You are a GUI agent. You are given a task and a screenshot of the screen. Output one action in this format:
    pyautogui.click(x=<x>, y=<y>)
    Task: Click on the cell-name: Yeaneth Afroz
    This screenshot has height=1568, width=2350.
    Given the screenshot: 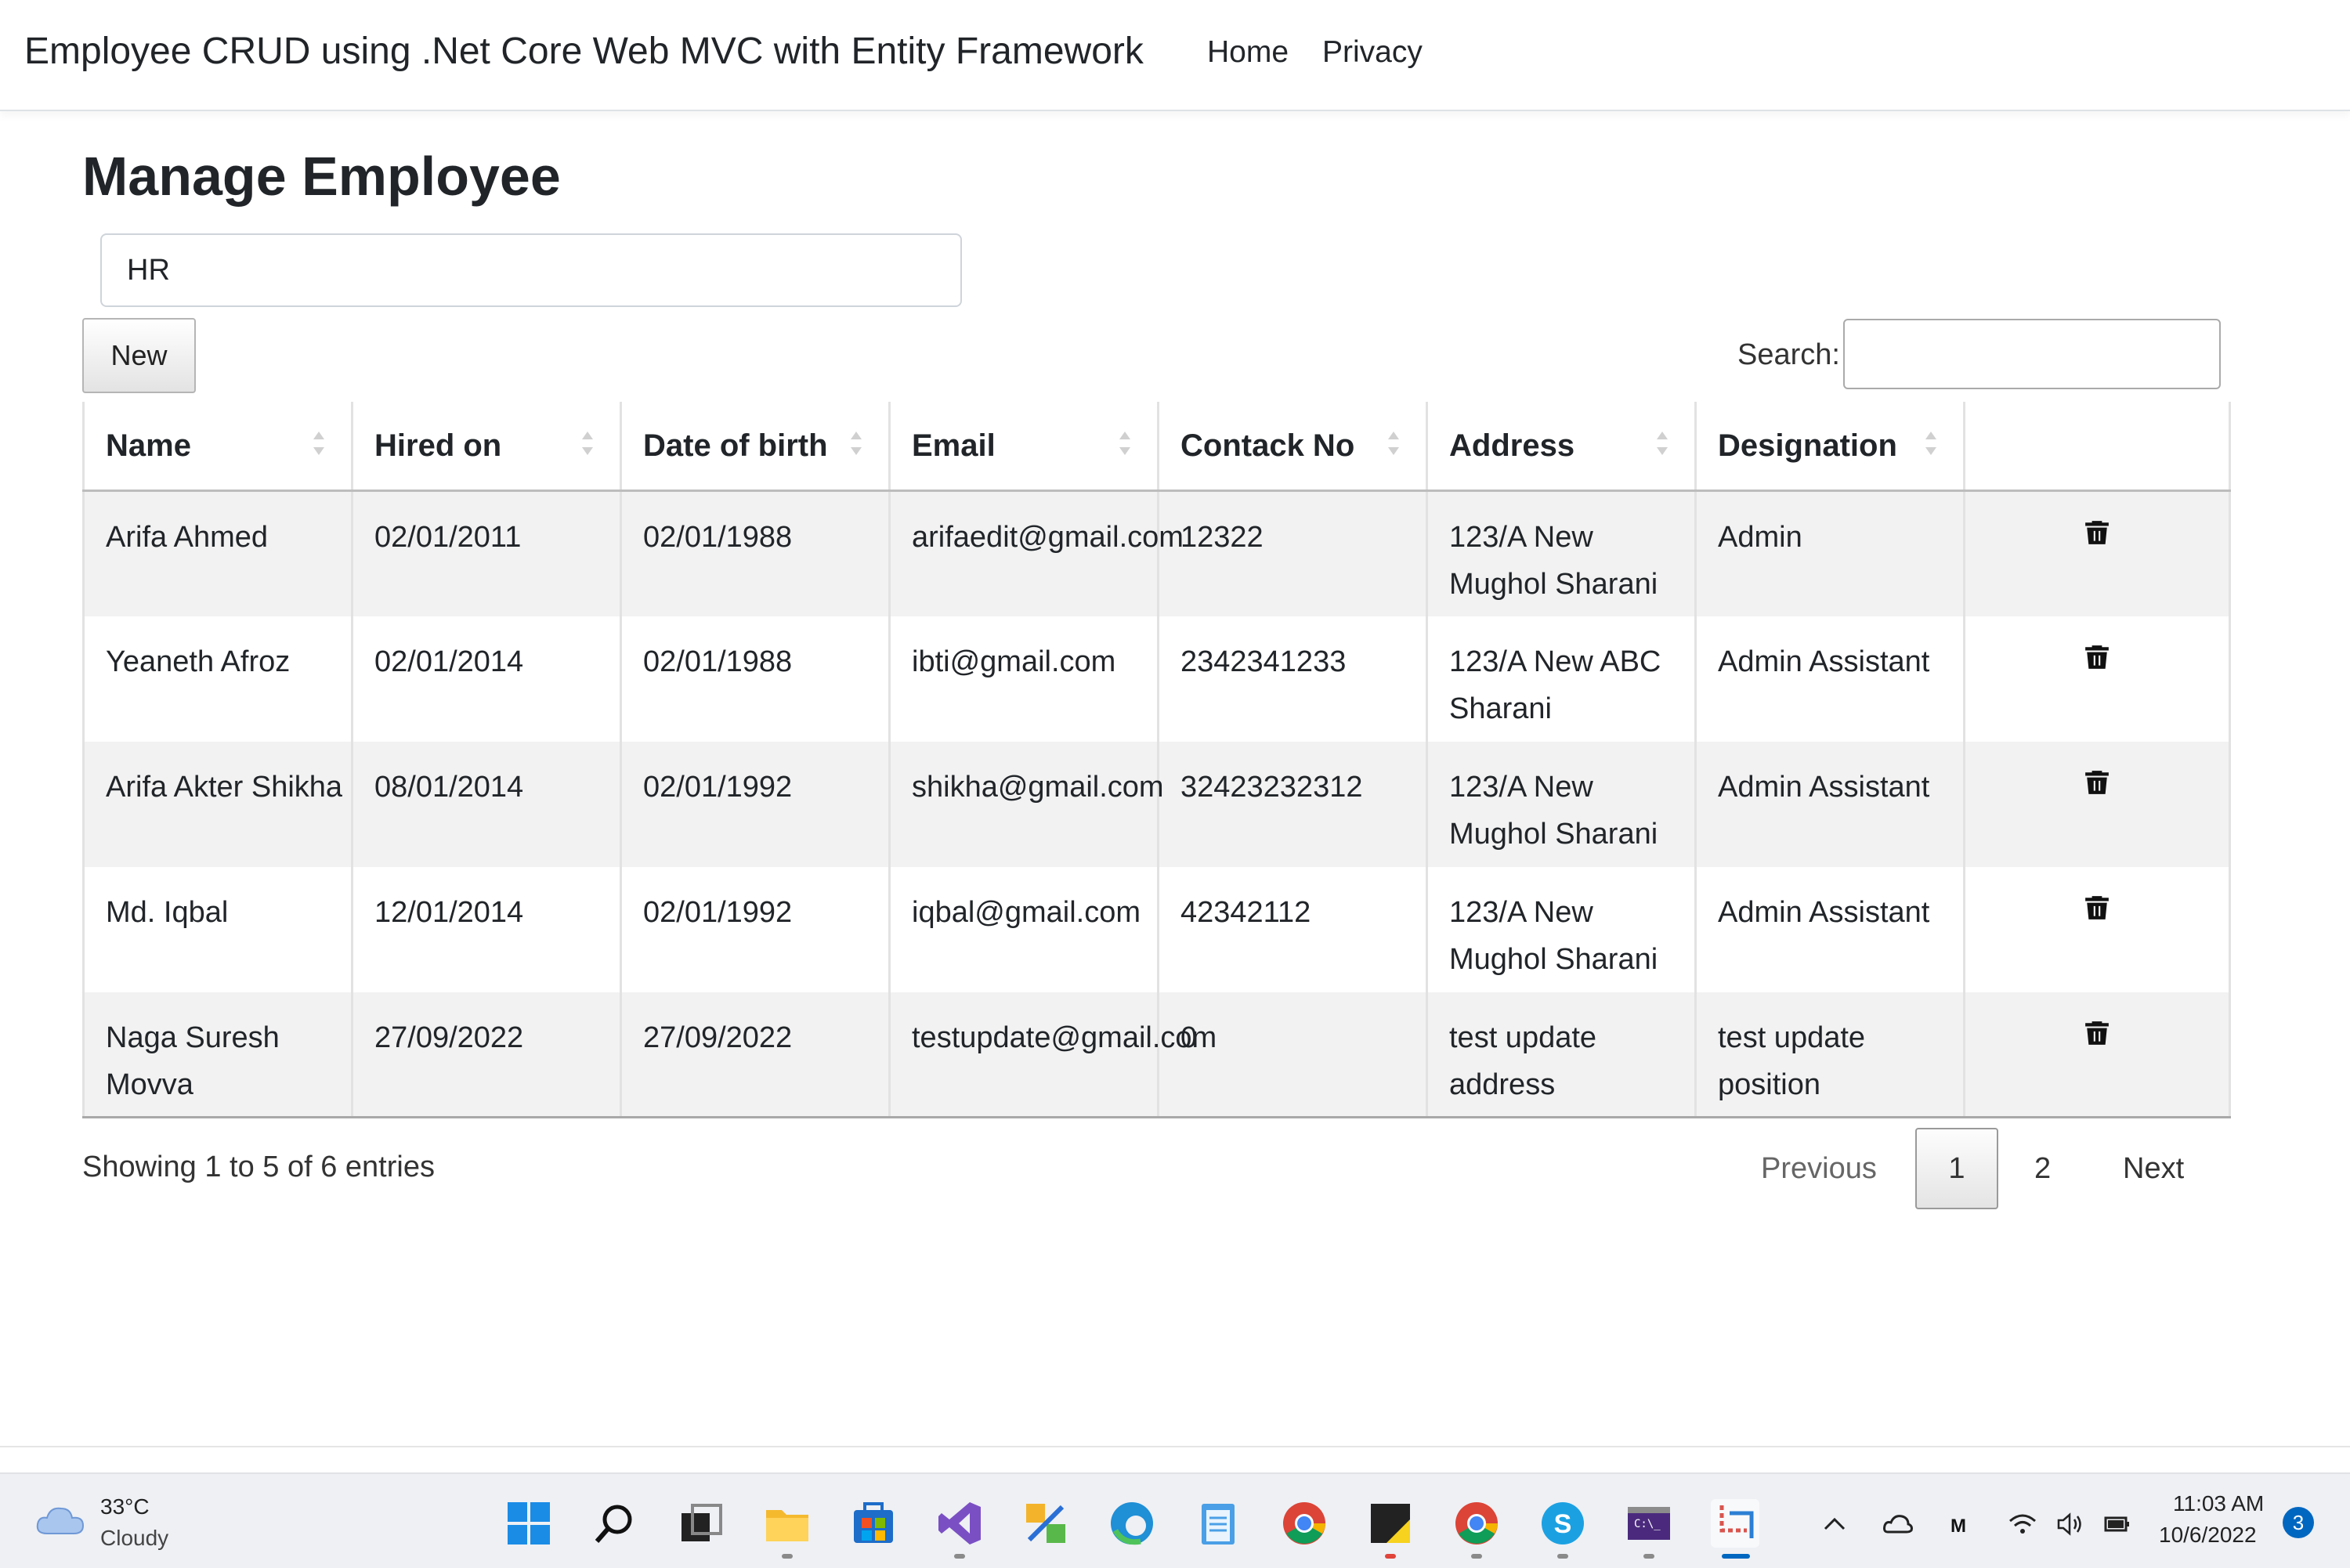 What is the action you would take?
    pyautogui.click(x=217, y=679)
    